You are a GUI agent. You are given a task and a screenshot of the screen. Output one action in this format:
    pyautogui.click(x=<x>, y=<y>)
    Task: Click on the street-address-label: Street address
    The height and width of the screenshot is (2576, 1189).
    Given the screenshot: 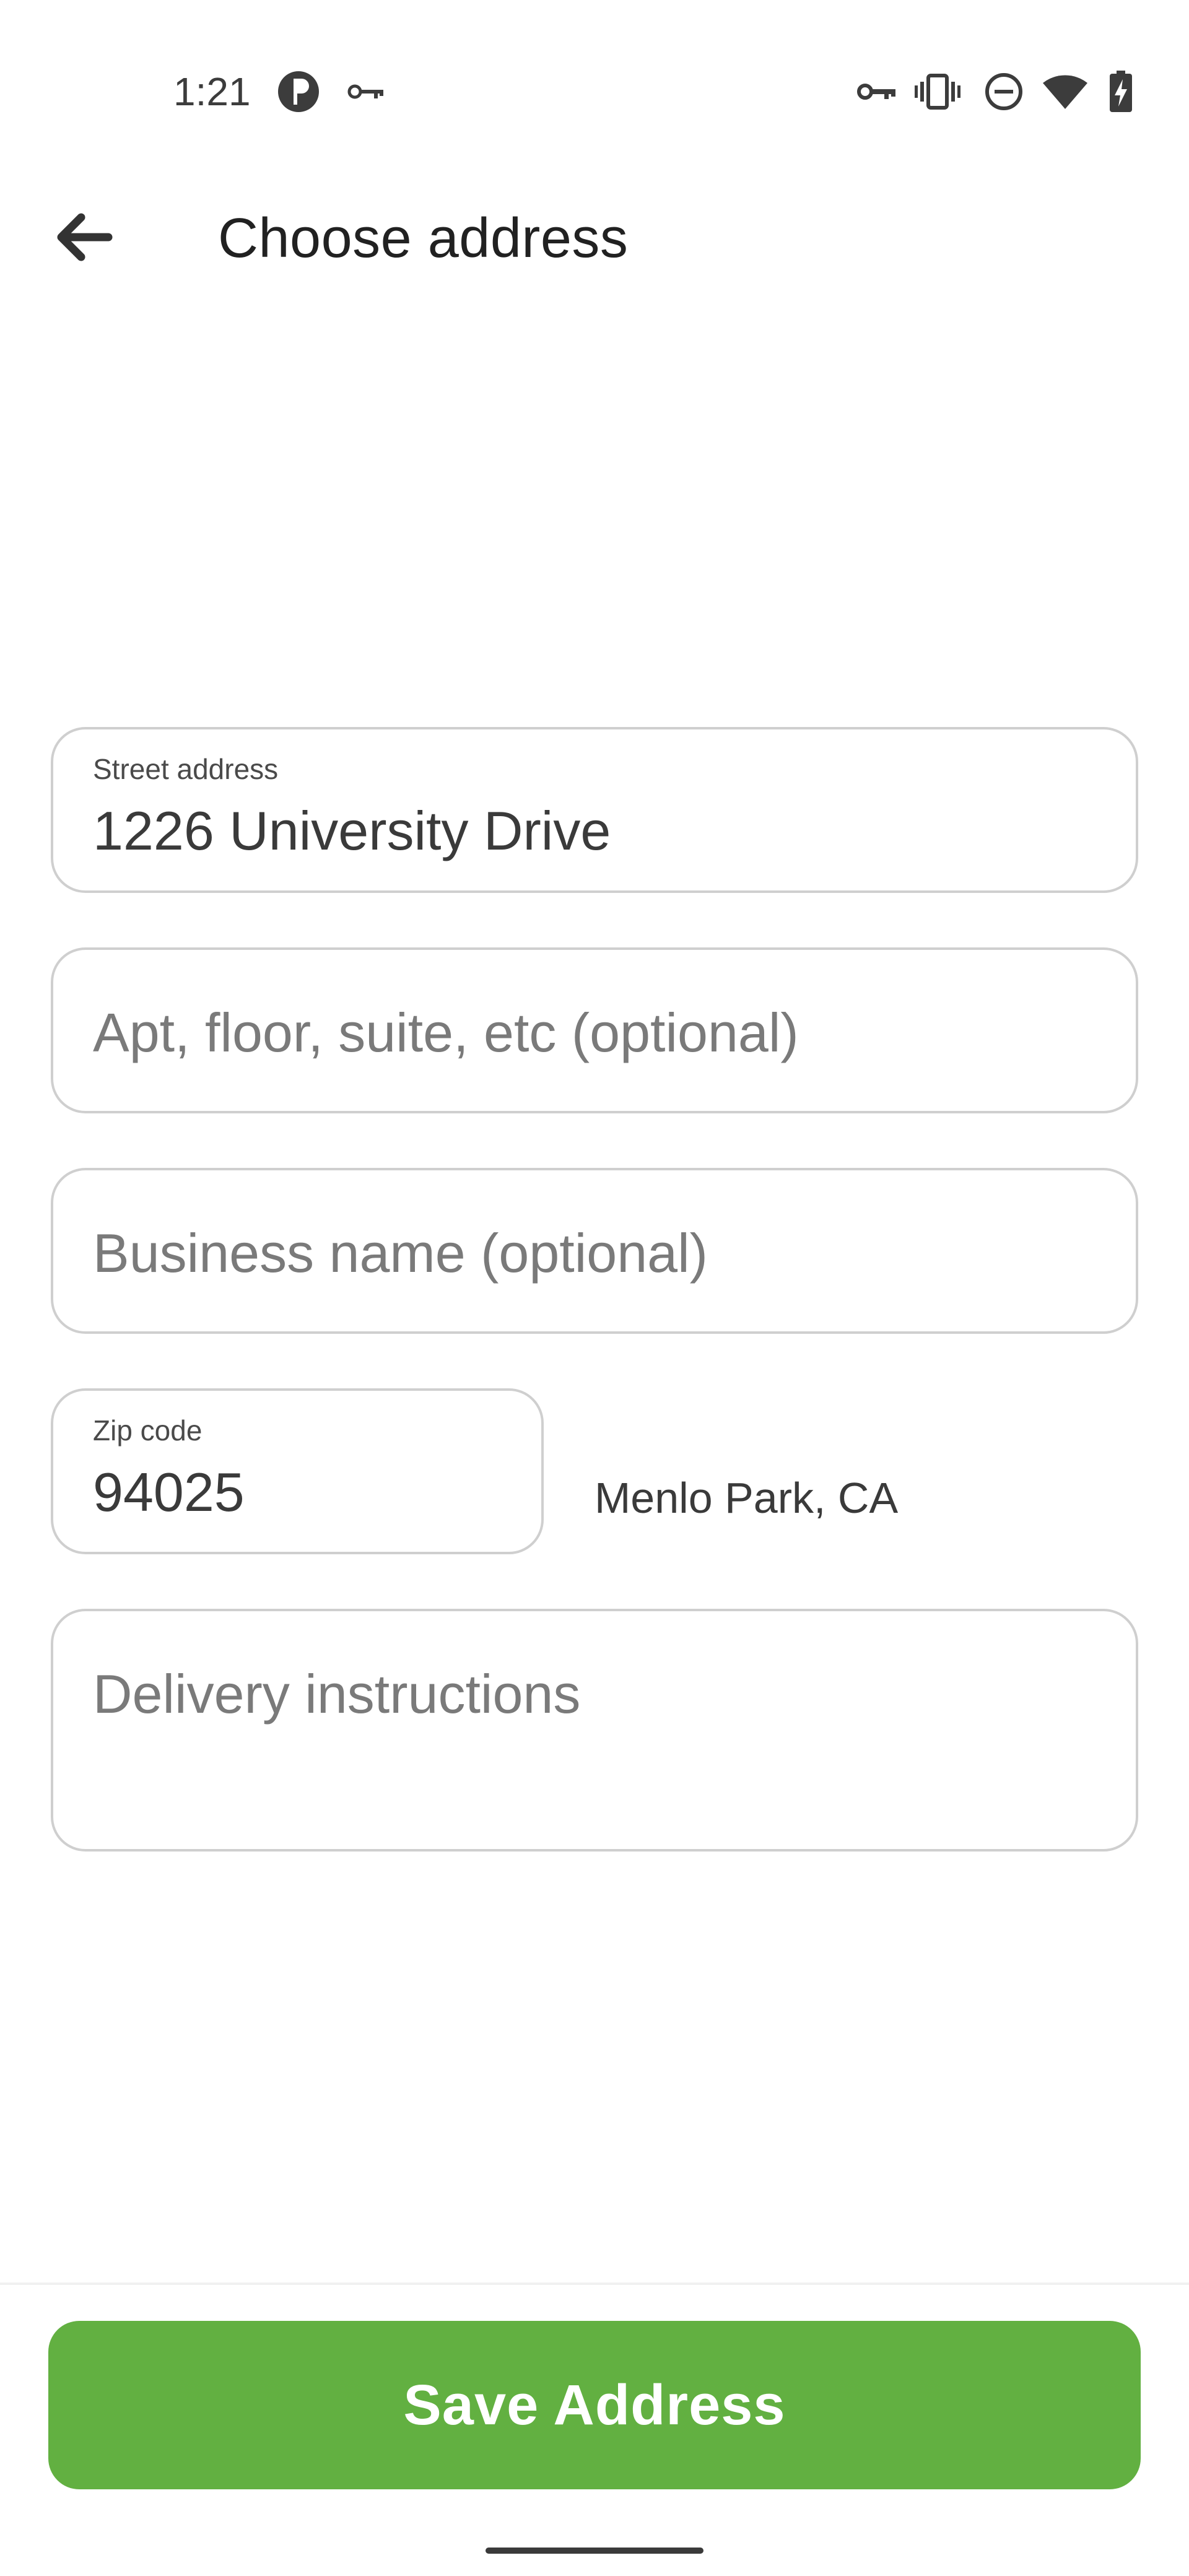 What is the action you would take?
    pyautogui.click(x=186, y=769)
    